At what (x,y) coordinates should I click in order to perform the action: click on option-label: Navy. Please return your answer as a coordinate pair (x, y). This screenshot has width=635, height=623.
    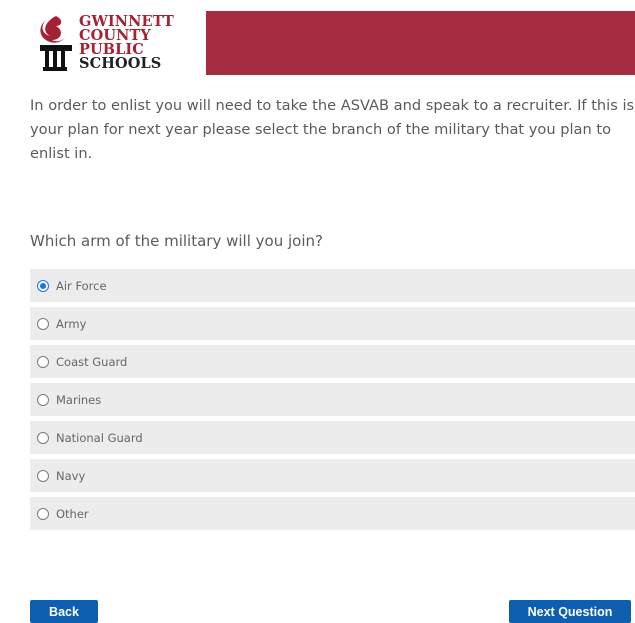
    Looking at the image, I should click on (71, 475).